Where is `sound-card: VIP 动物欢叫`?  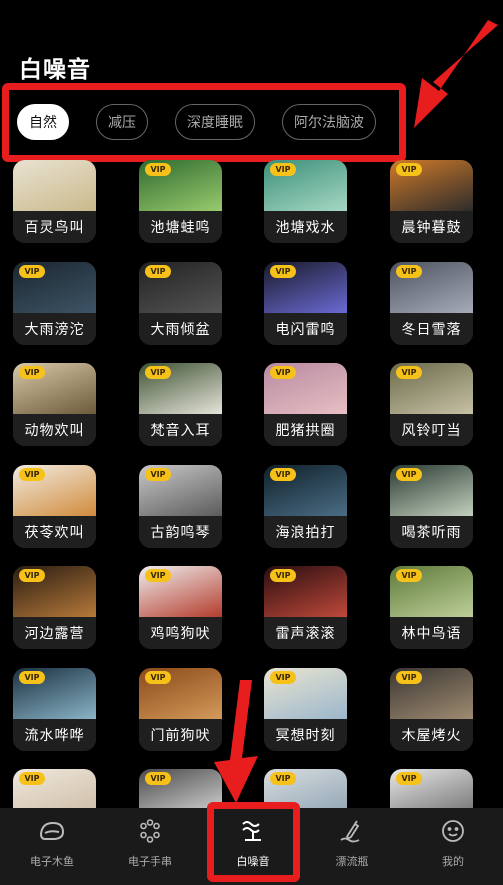
sound-card: VIP 动物欢叫 is located at coordinates (54, 404).